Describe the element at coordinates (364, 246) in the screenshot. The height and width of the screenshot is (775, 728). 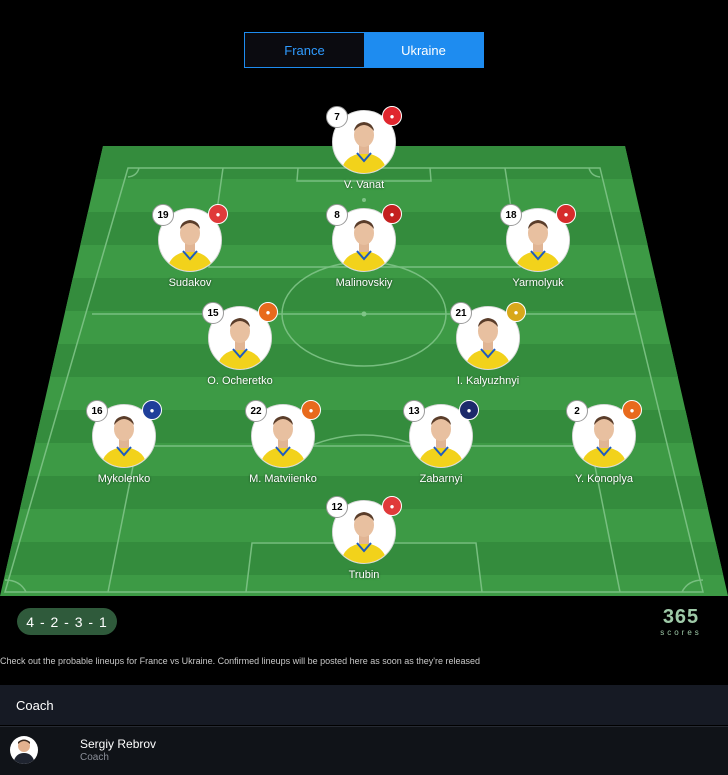
I see `player-cam: 8 ● Malinovskiy` at that location.